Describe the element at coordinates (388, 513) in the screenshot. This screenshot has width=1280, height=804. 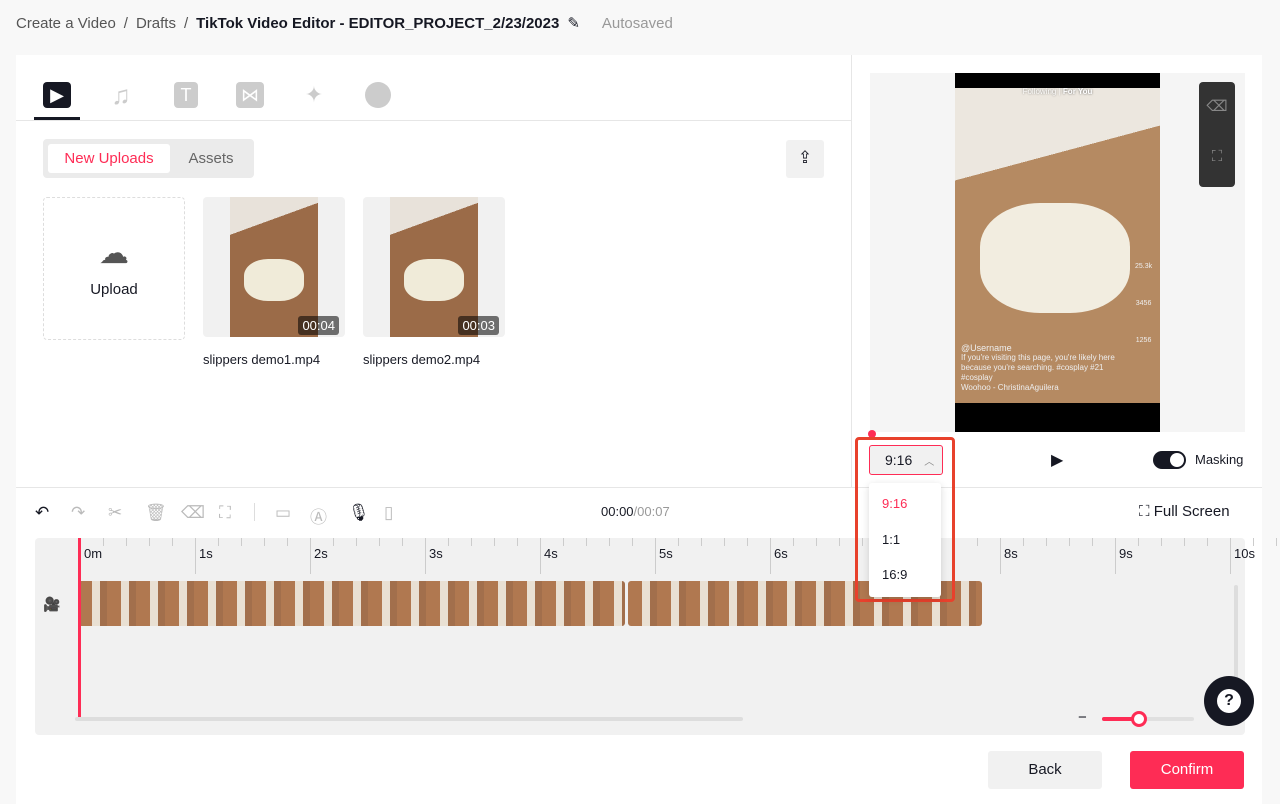
I see `phone-frame-icon: ▯` at that location.